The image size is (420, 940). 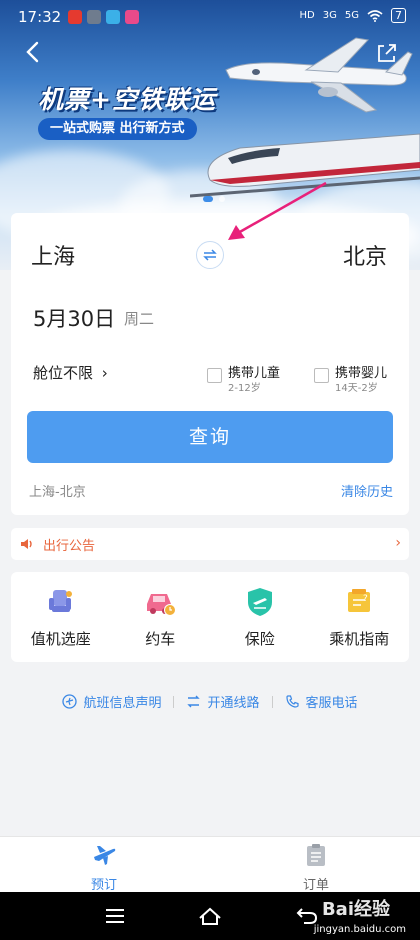 I want to click on link-label: 航班信息声明, so click(x=122, y=703).